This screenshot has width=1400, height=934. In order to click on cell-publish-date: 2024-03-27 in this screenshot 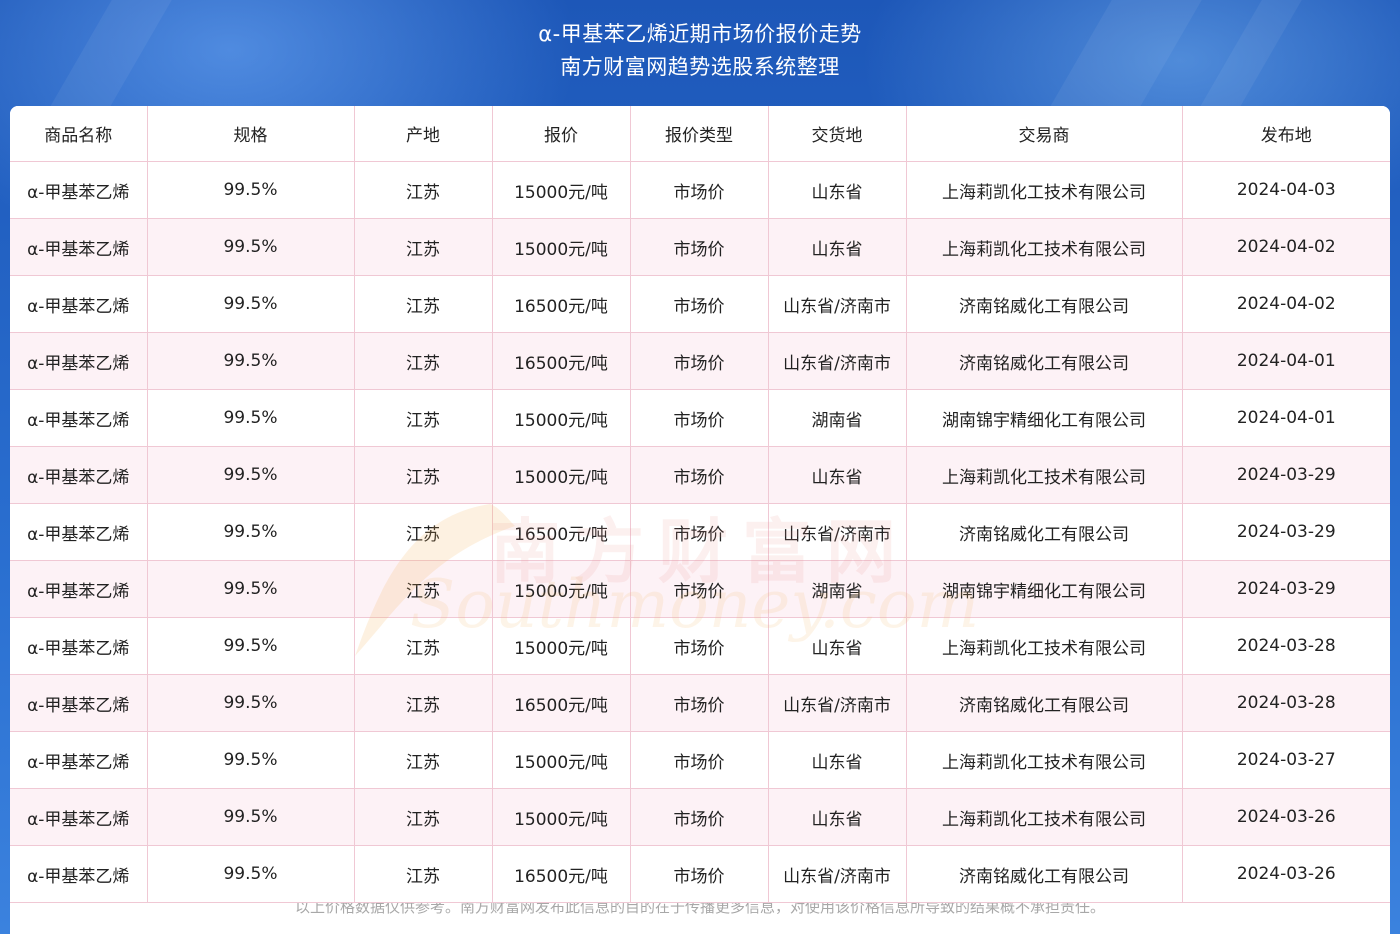, I will do `click(1286, 760)`.